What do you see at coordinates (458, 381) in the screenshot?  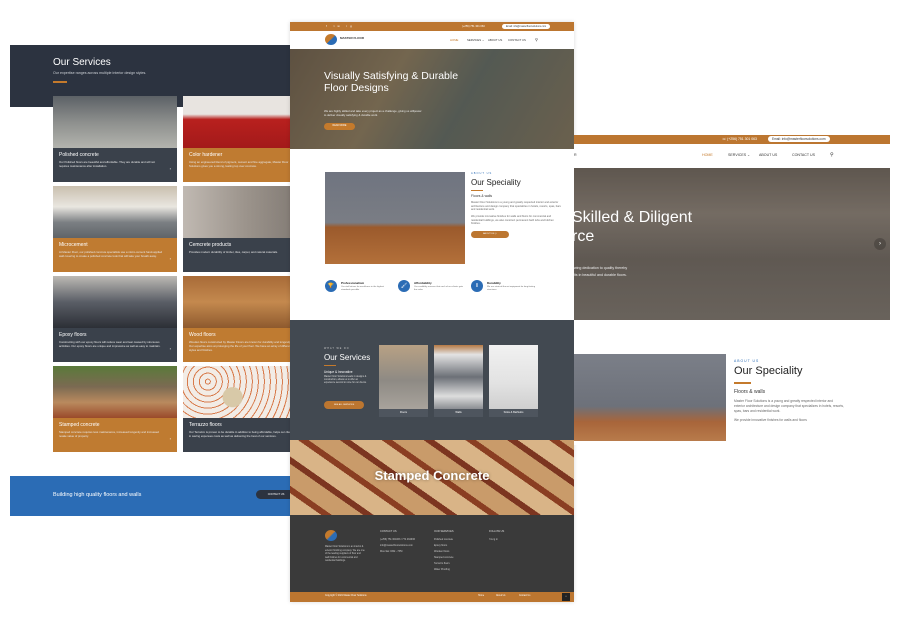 I see `service-tile-walls: Walls` at bounding box center [458, 381].